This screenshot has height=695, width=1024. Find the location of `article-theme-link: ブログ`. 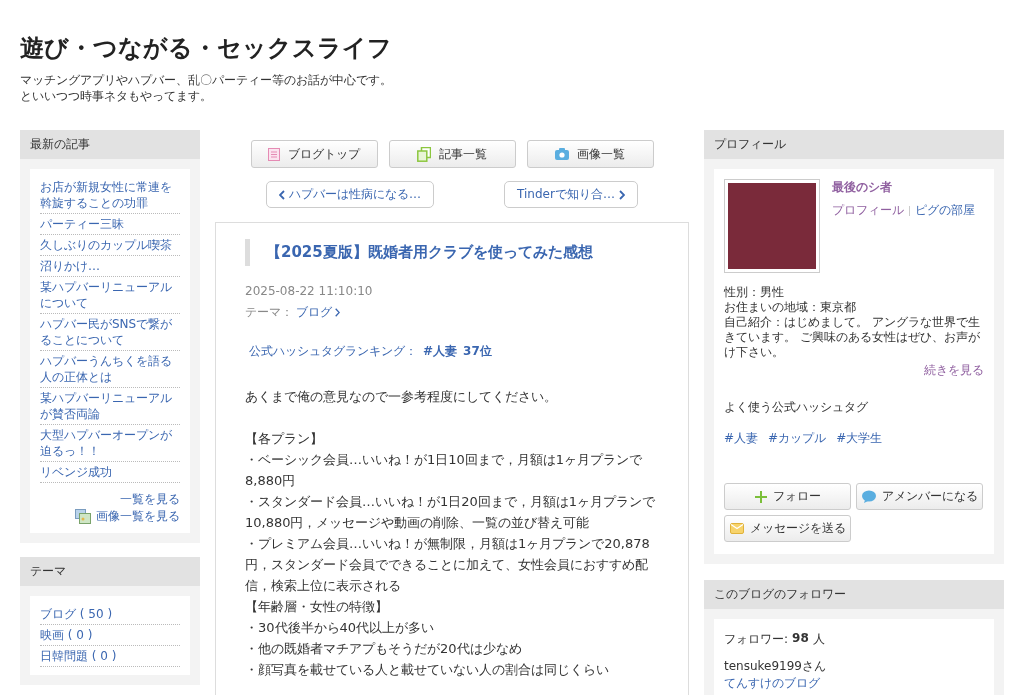

article-theme-link: ブログ is located at coordinates (314, 312).